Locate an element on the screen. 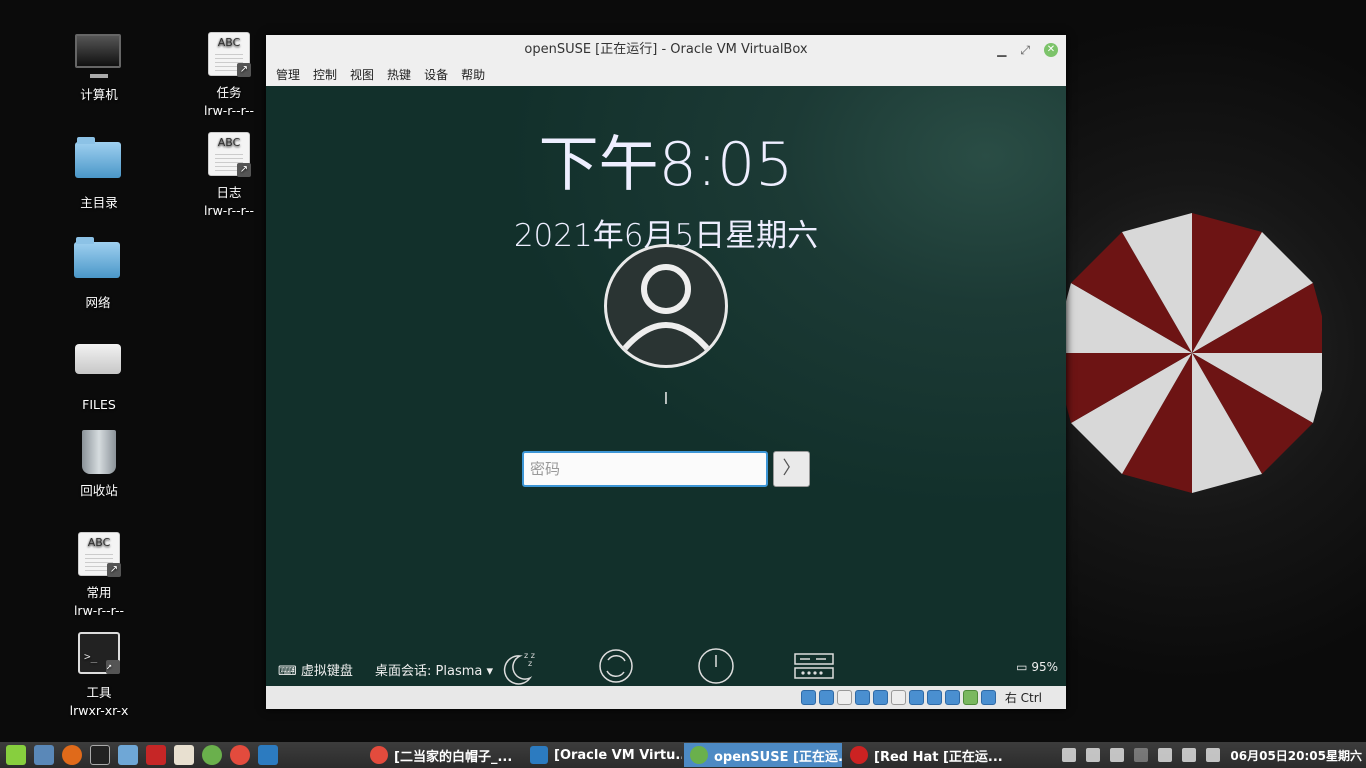 The height and width of the screenshot is (768, 1366). suspend-icon: z z z is located at coordinates (518, 666).